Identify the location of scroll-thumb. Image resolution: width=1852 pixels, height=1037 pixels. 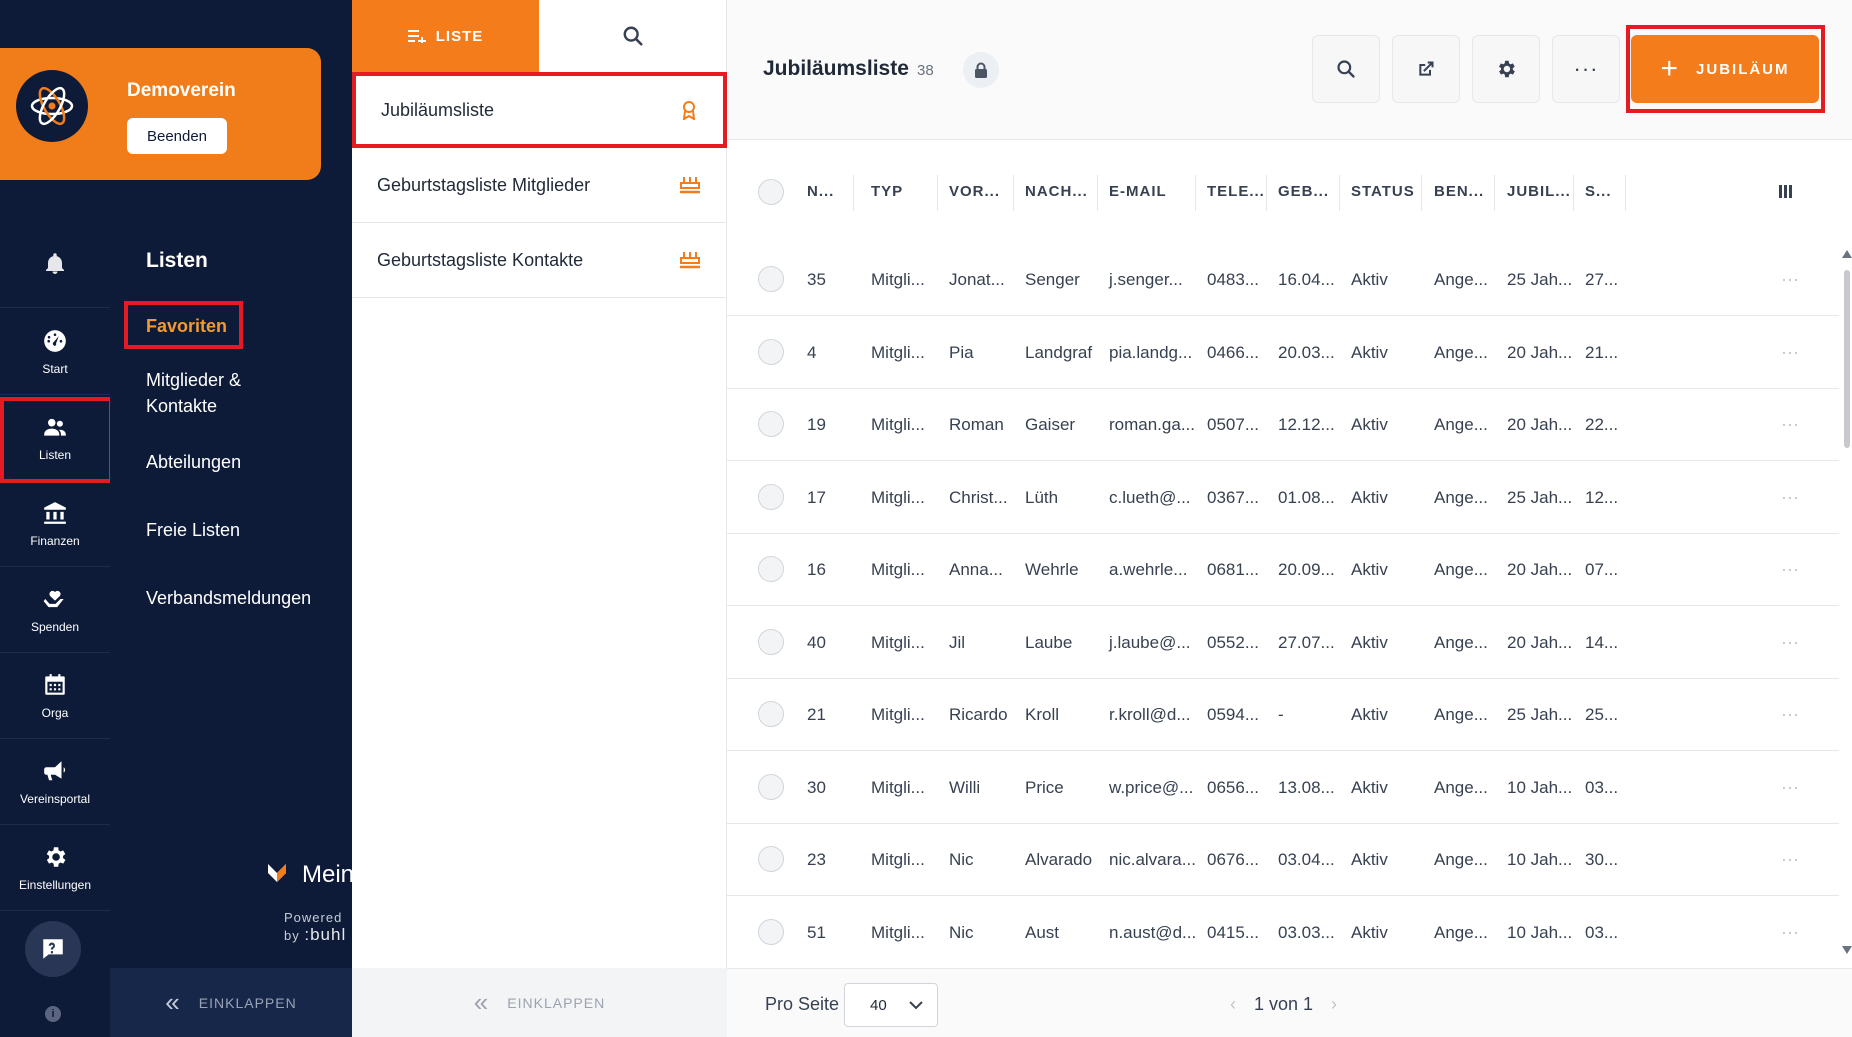
(1847, 359).